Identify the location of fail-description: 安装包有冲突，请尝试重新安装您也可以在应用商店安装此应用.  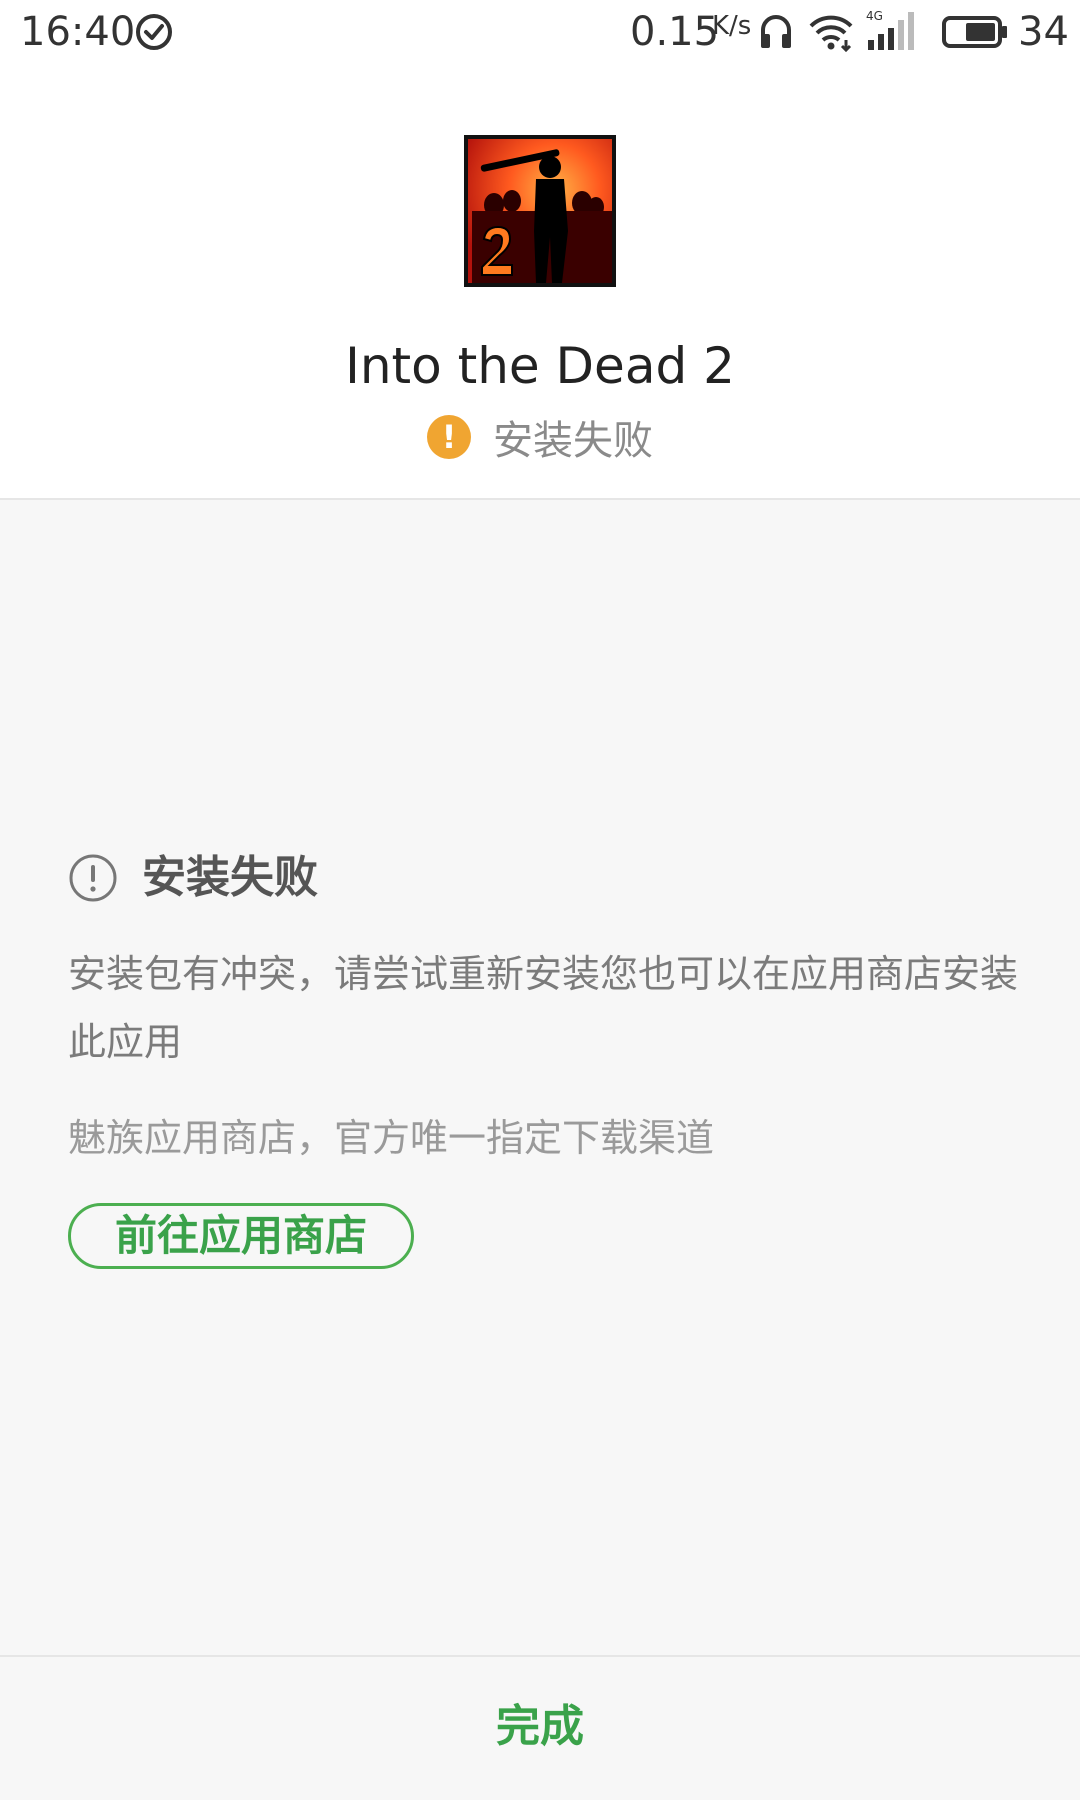
(543, 1008).